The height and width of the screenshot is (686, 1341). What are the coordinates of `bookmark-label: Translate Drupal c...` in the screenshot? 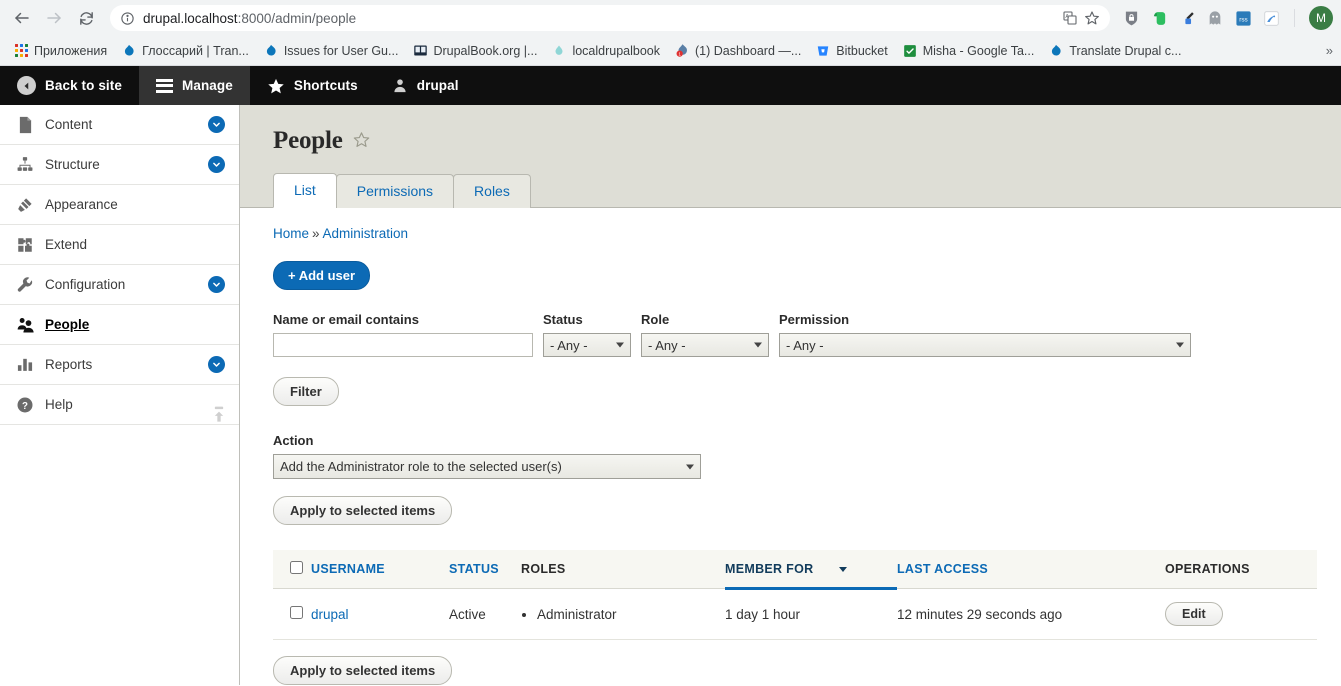 It's located at (1125, 50).